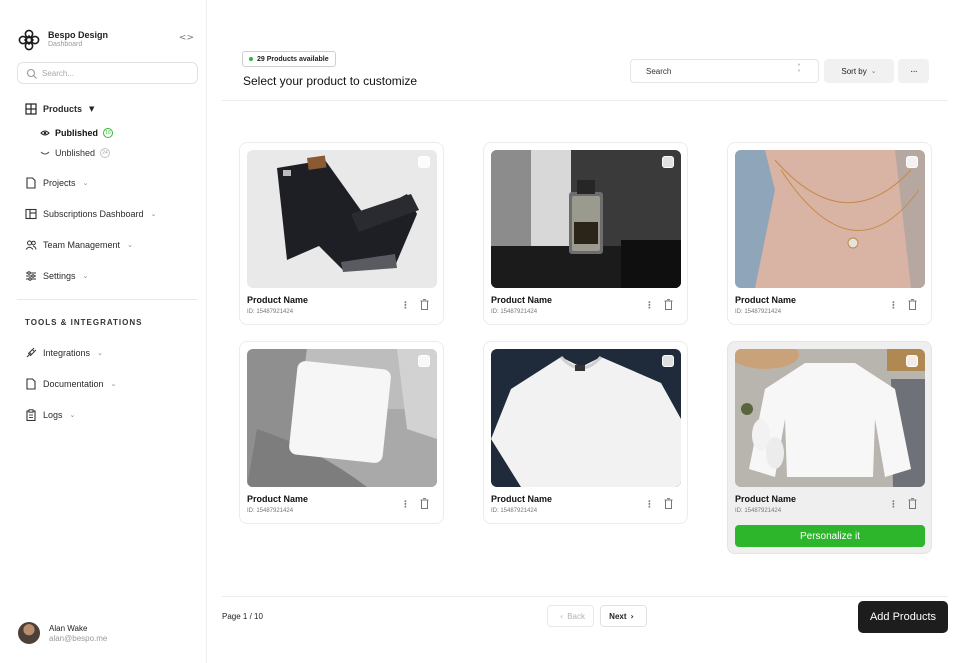 This screenshot has width=965, height=663. Describe the element at coordinates (854, 71) in the screenshot. I see `sort-label: Sort by` at that location.